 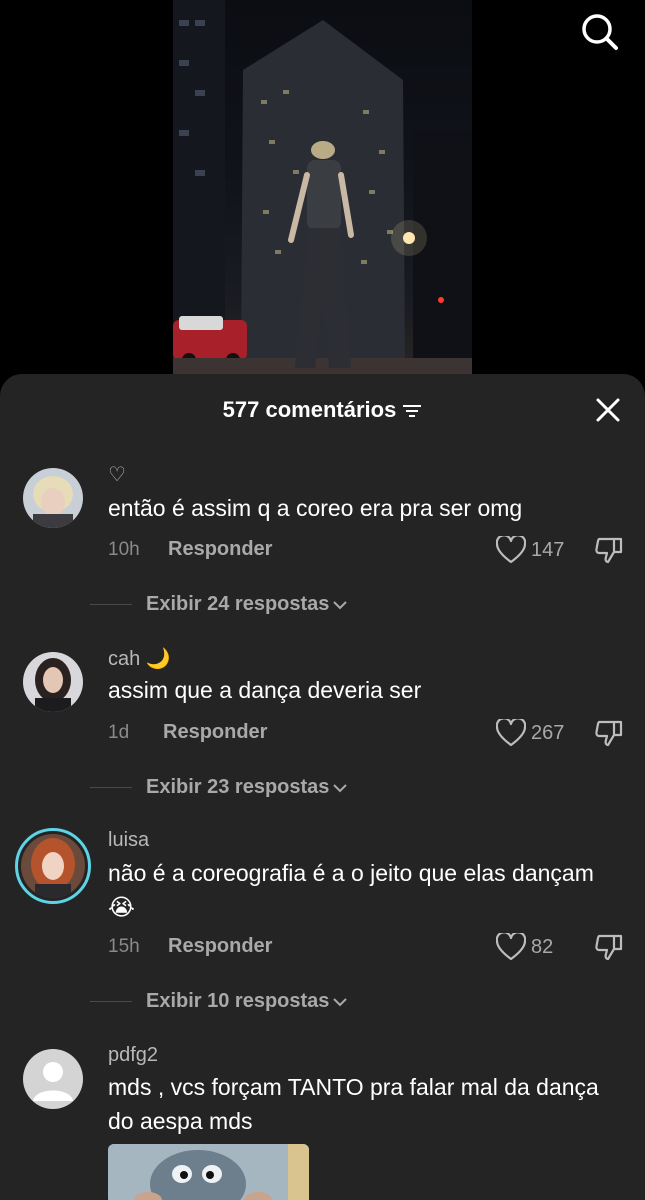 I want to click on default-avatar-icon, so click(x=53, y=1079).